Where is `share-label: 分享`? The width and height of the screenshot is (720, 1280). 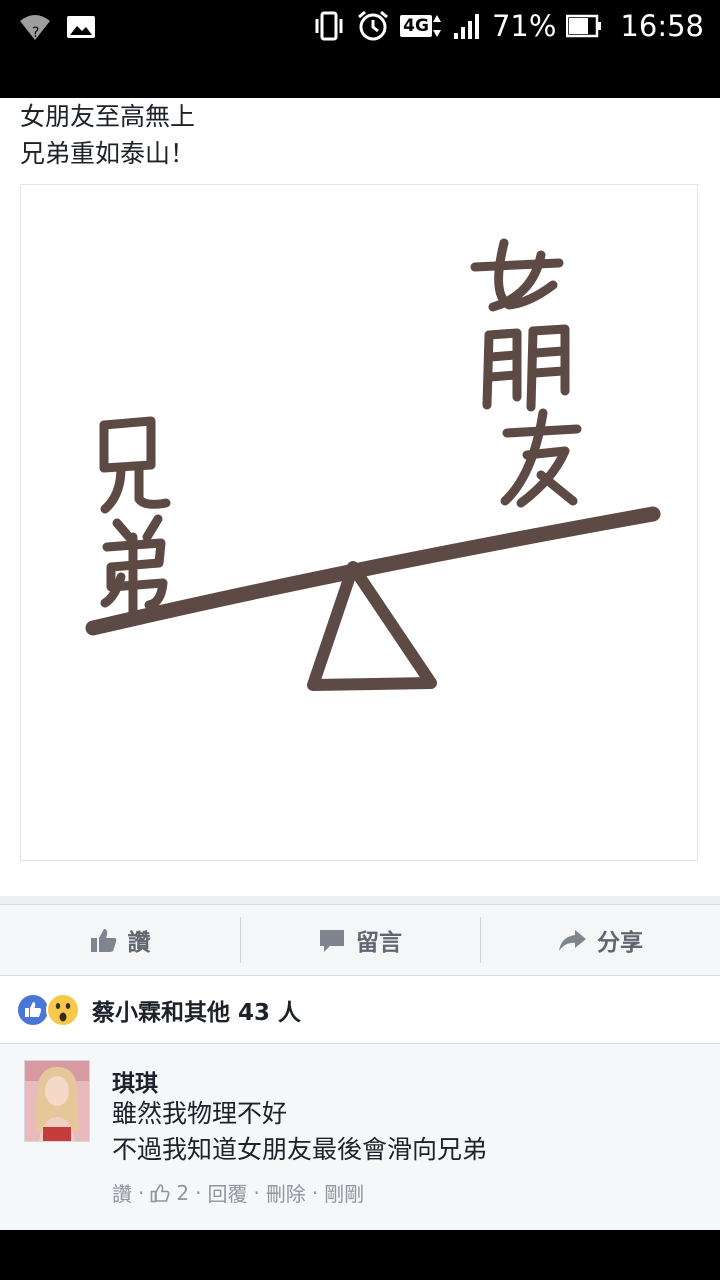 share-label: 分享 is located at coordinates (620, 943).